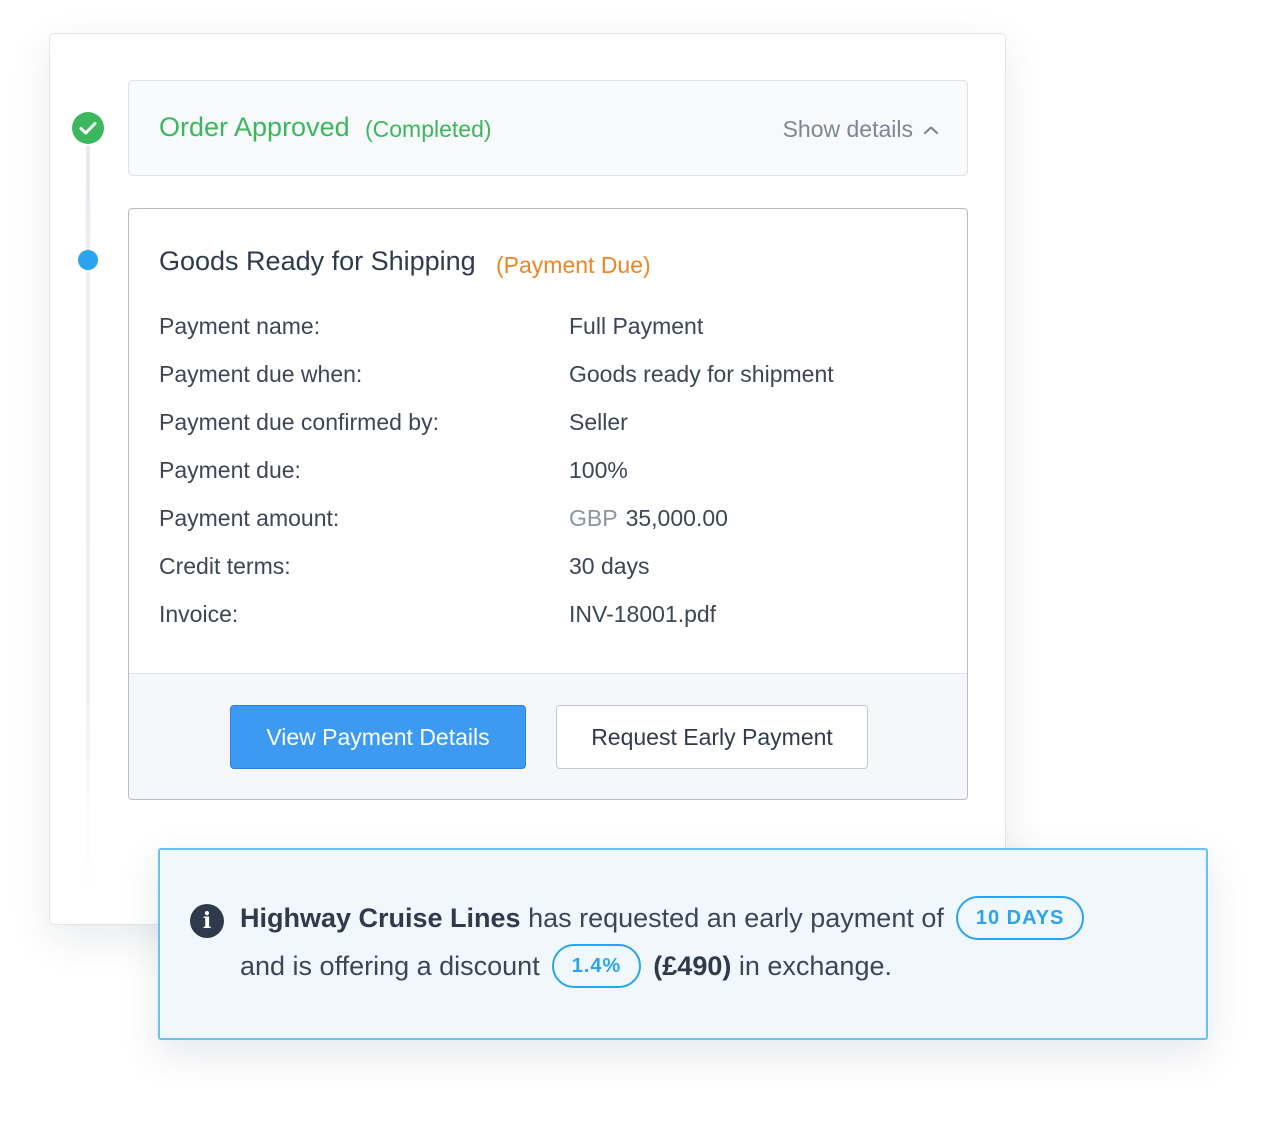  Describe the element at coordinates (249, 518) in the screenshot. I see `detail-label: Payment amount:` at that location.